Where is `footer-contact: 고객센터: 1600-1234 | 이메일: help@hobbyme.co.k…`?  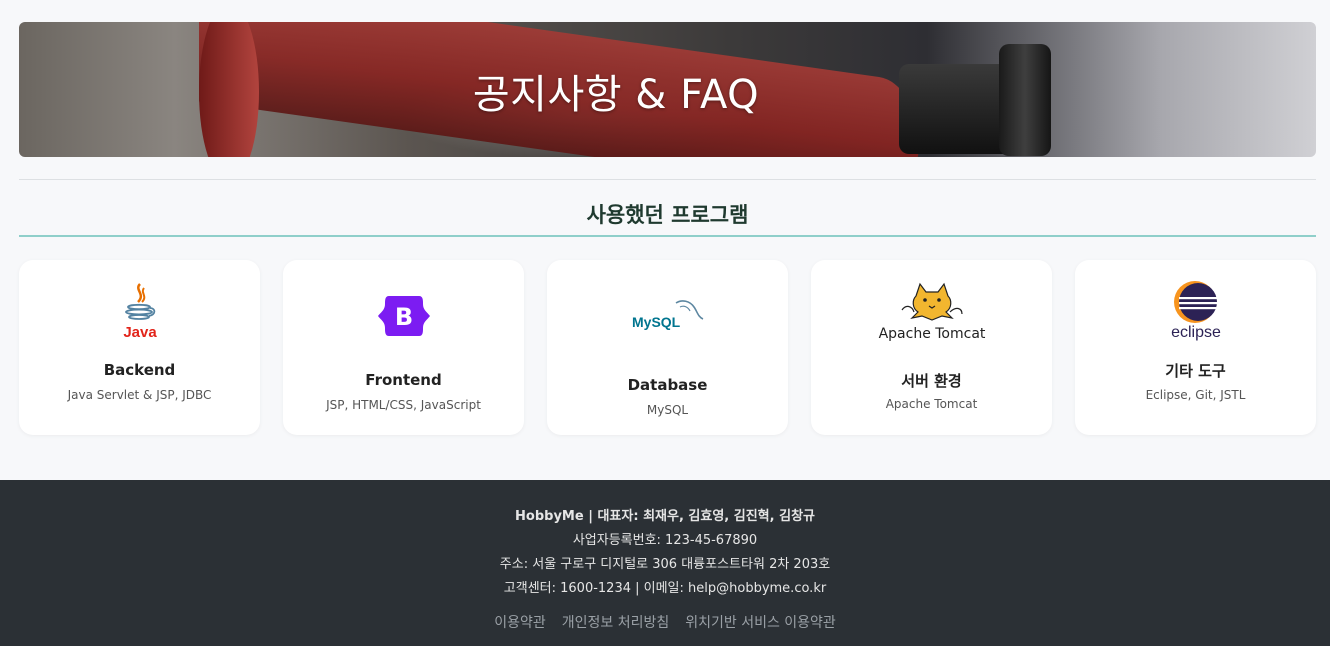
footer-contact: 고객센터: 1600-1234 | 이메일: help@hobbyme.co.k… is located at coordinates (665, 588).